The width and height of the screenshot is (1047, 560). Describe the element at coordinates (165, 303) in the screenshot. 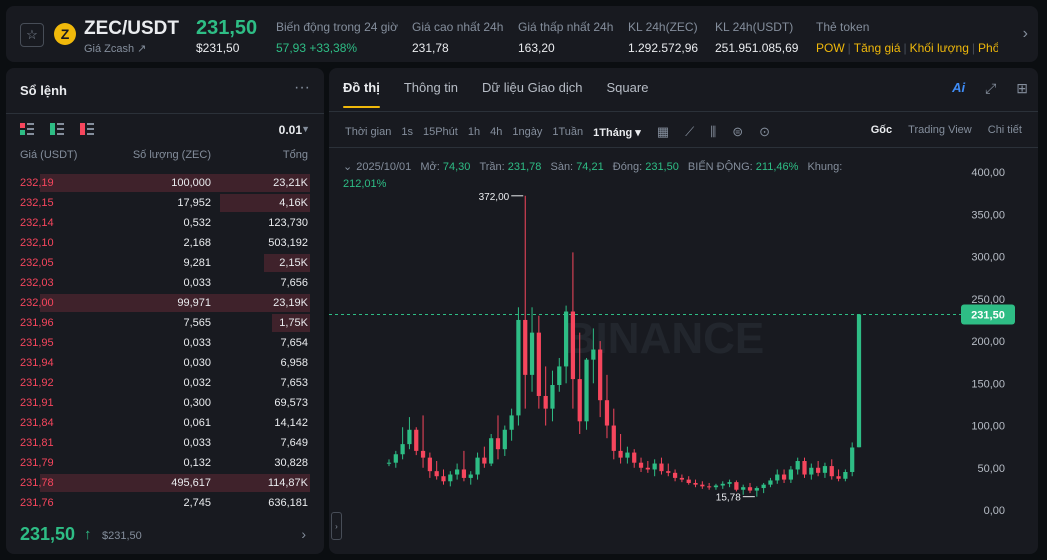

I see `ask-row: 232,00 99,971 23,19K` at that location.